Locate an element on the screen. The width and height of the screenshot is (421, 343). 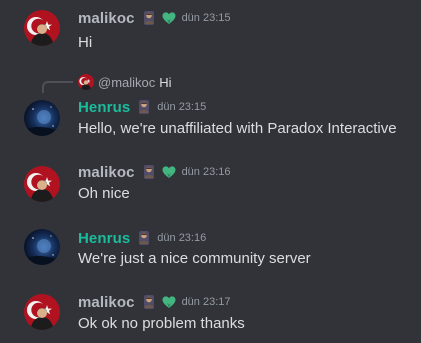
reply-preview: @malikoc Hi is located at coordinates (125, 82).